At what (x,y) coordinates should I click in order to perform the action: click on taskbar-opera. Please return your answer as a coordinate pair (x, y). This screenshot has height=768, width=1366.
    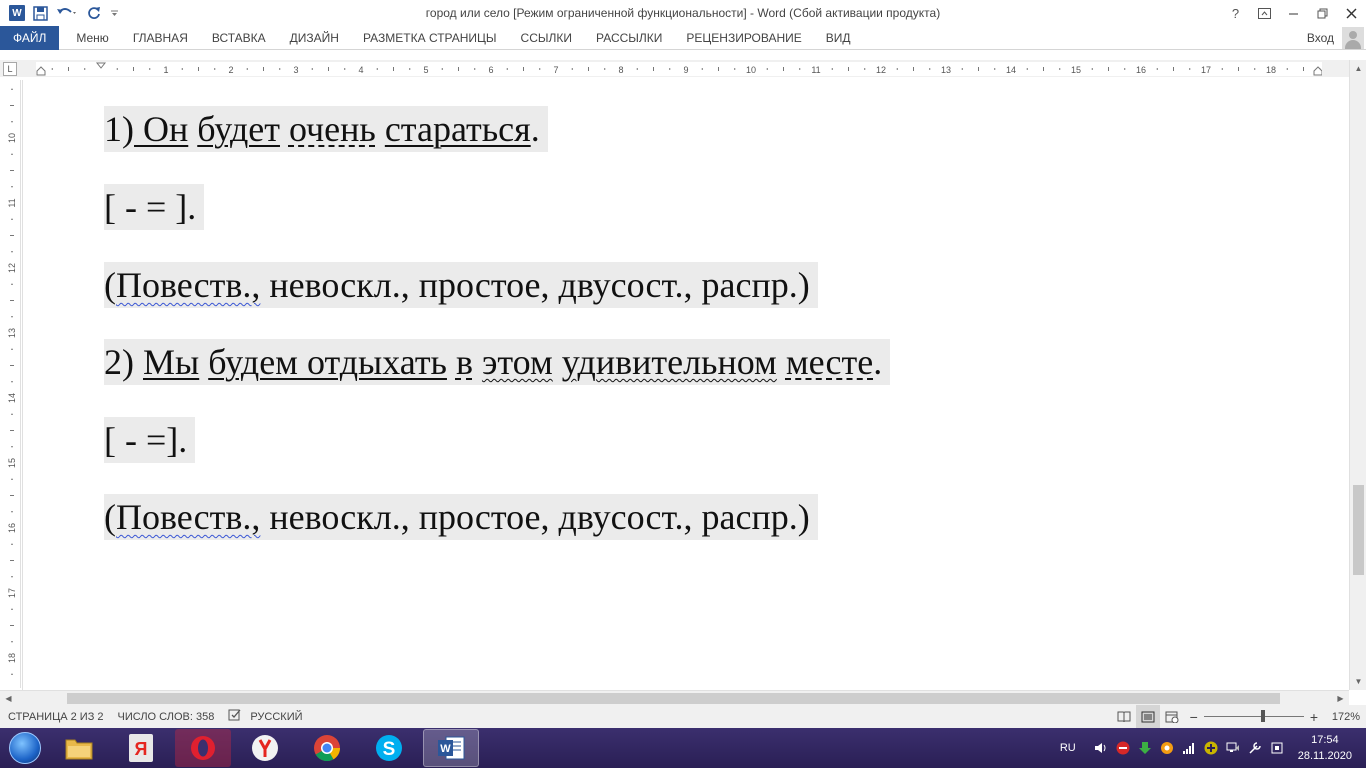
    Looking at the image, I should click on (203, 748).